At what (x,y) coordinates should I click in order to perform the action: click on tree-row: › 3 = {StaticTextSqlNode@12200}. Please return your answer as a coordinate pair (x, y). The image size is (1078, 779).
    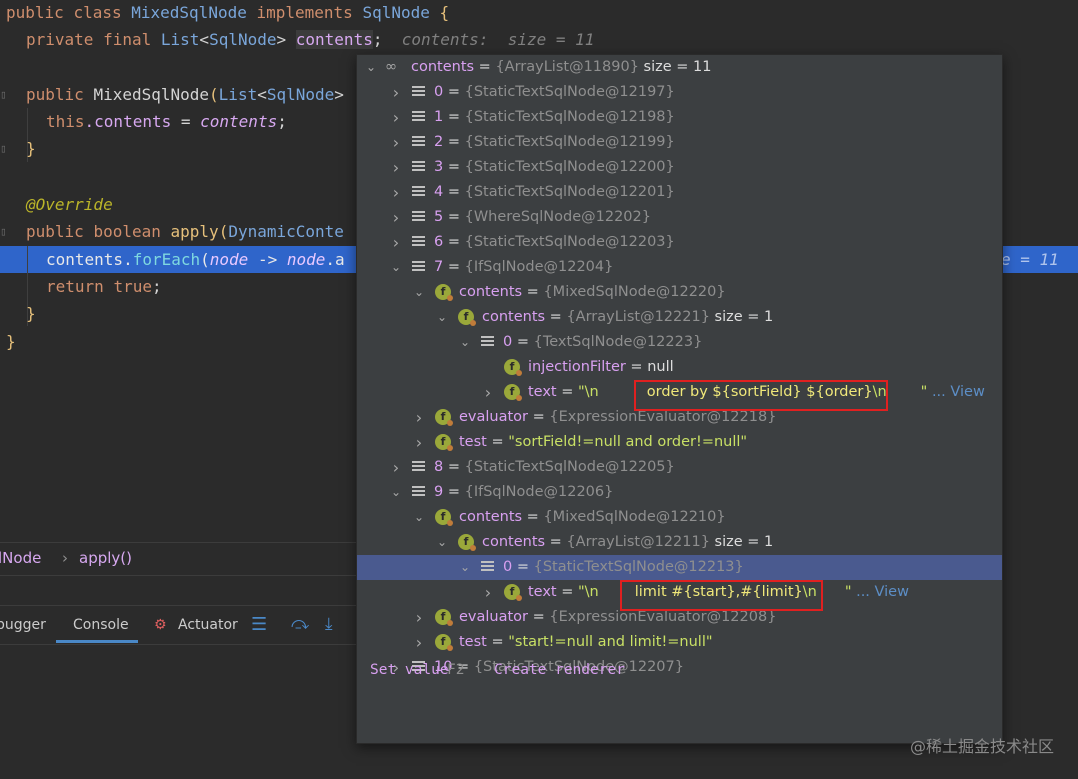
    Looking at the image, I should click on (679, 167).